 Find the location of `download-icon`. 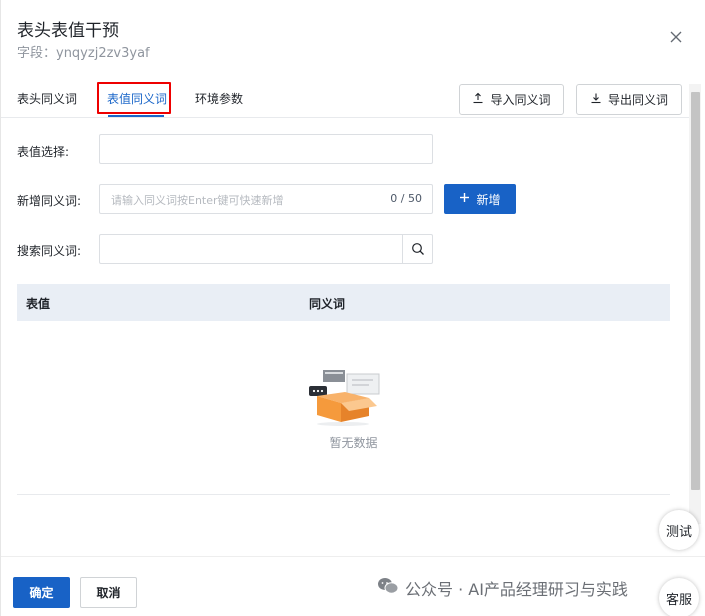

download-icon is located at coordinates (596, 99).